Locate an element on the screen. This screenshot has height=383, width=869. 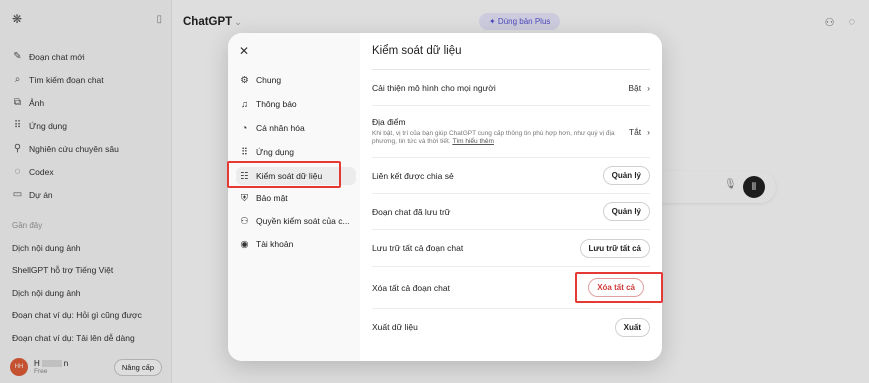
nav-apps: ⠿ Ứng dụng is located at coordinates (296, 152).